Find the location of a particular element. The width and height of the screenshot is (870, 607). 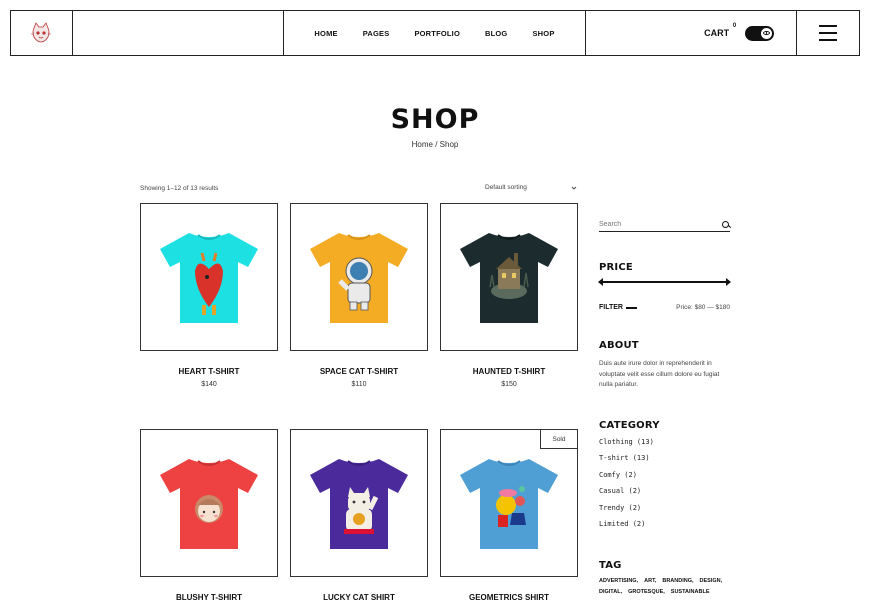

product-card: HAUNTED T-SHIRT $150 is located at coordinates (509, 295).